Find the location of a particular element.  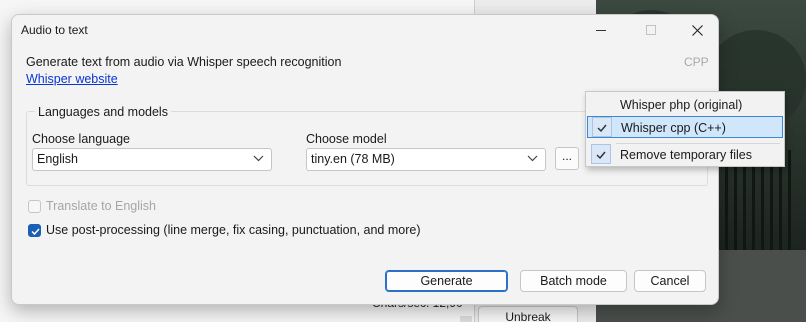

minimize-button is located at coordinates (601, 30).